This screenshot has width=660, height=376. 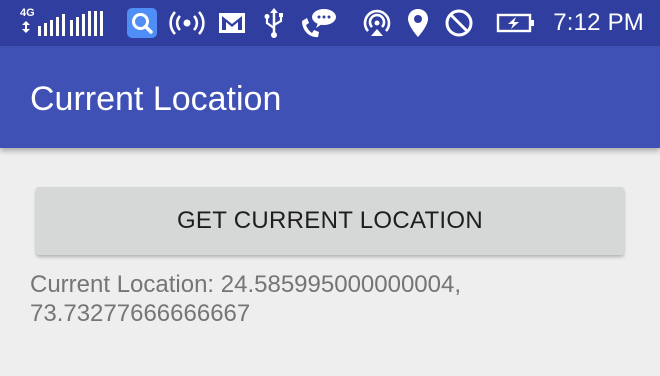 What do you see at coordinates (156, 99) in the screenshot?
I see `page-title: Current Location` at bounding box center [156, 99].